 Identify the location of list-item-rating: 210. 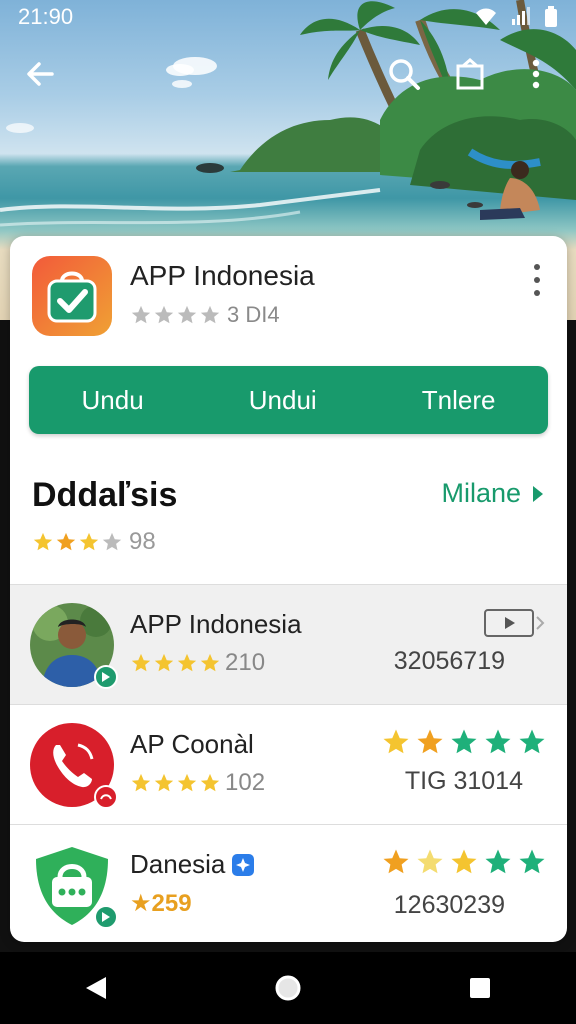
(197, 663).